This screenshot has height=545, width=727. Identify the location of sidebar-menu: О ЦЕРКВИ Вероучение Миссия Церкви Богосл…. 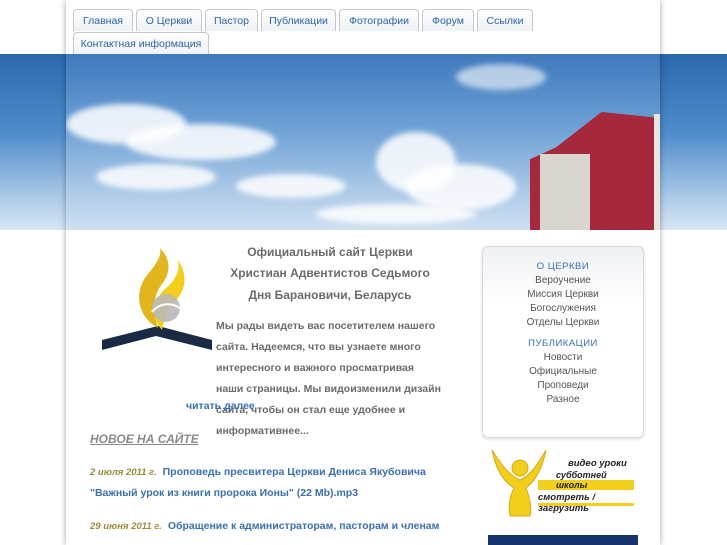
(563, 342).